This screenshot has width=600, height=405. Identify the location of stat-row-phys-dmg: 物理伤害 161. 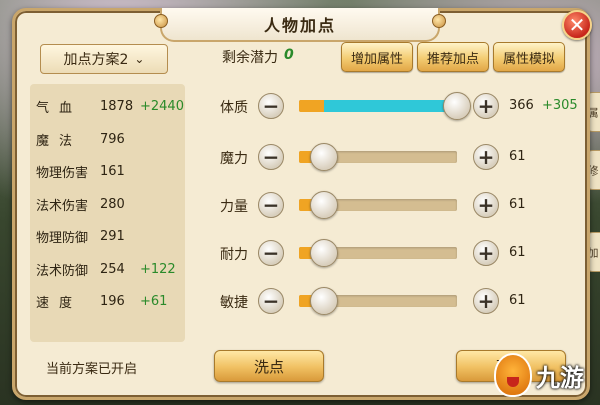
(111, 171).